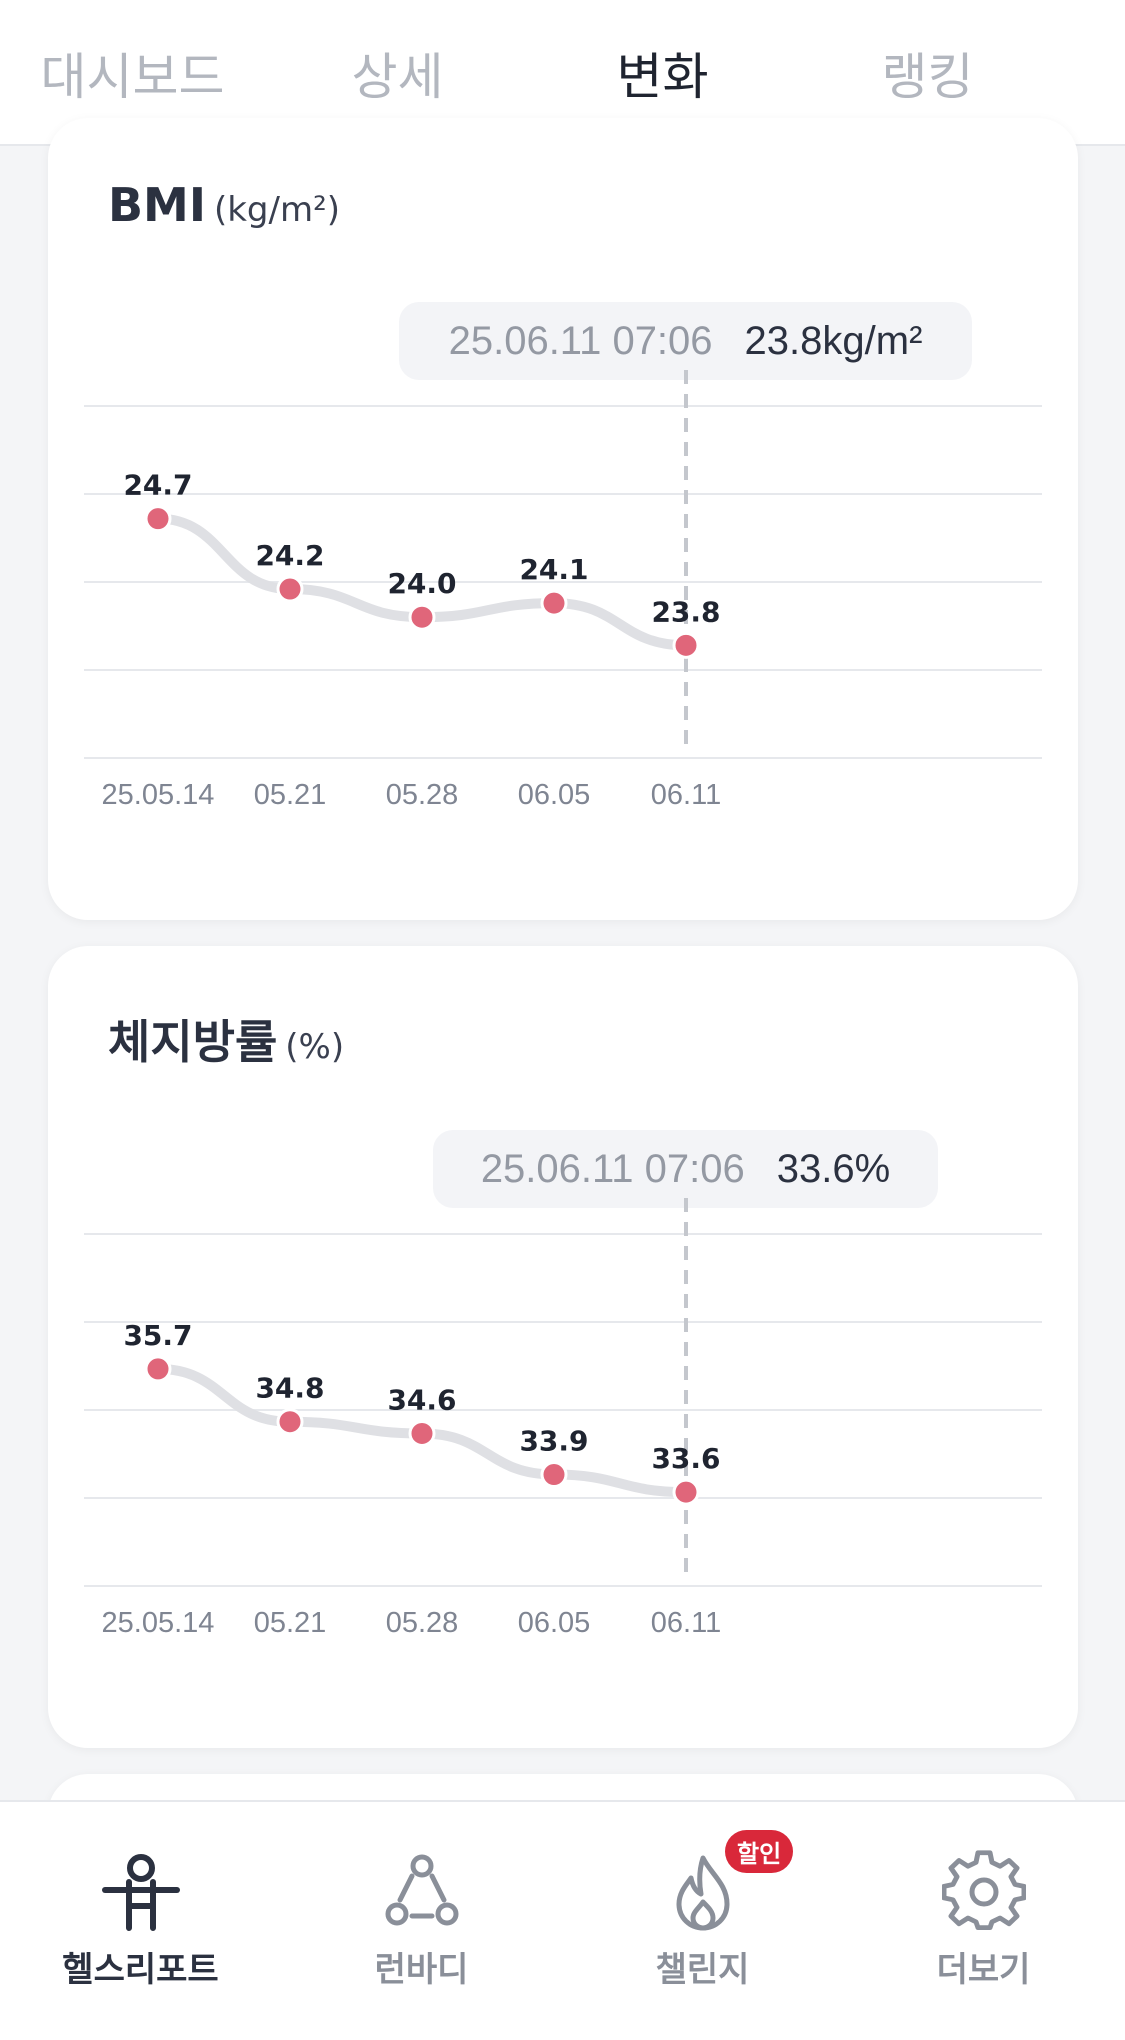 Image resolution: width=1125 pixels, height=2040 pixels. What do you see at coordinates (421, 583) in the screenshot?
I see `bmi-value-label: 24.0` at bounding box center [421, 583].